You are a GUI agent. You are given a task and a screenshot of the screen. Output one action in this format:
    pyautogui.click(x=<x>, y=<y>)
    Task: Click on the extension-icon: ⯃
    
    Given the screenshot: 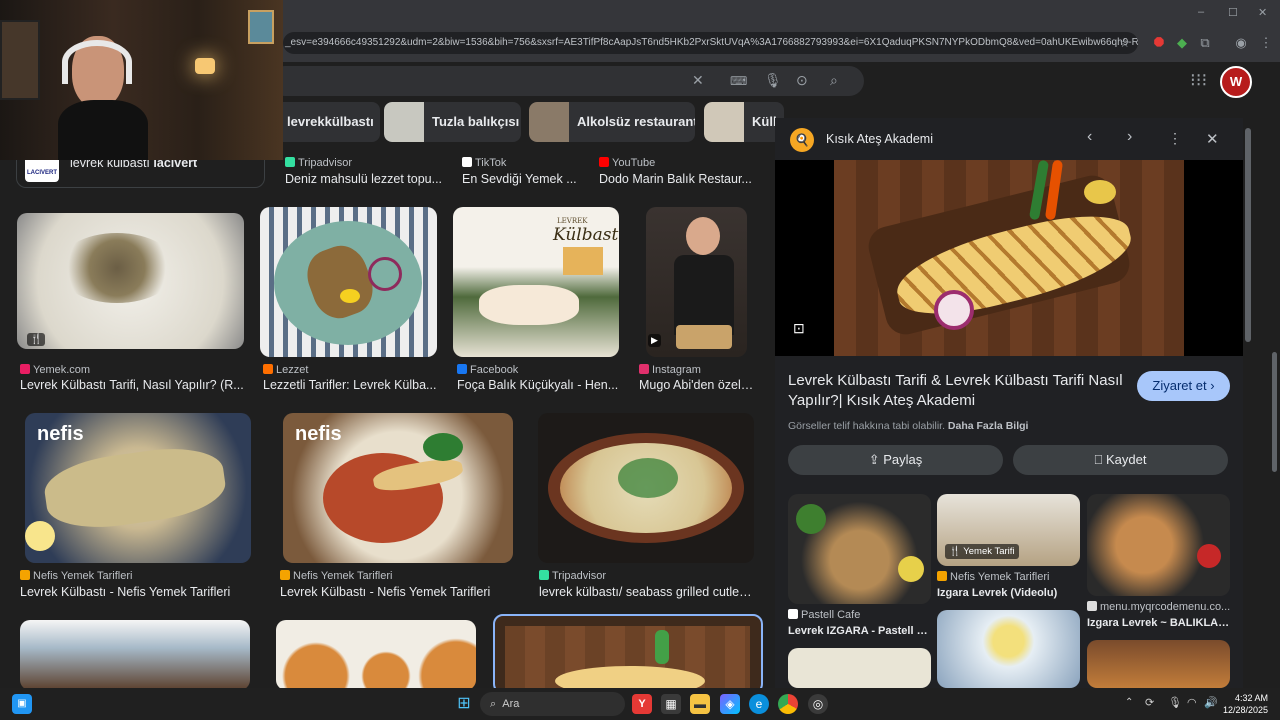 What is the action you would take?
    pyautogui.click(x=1159, y=43)
    